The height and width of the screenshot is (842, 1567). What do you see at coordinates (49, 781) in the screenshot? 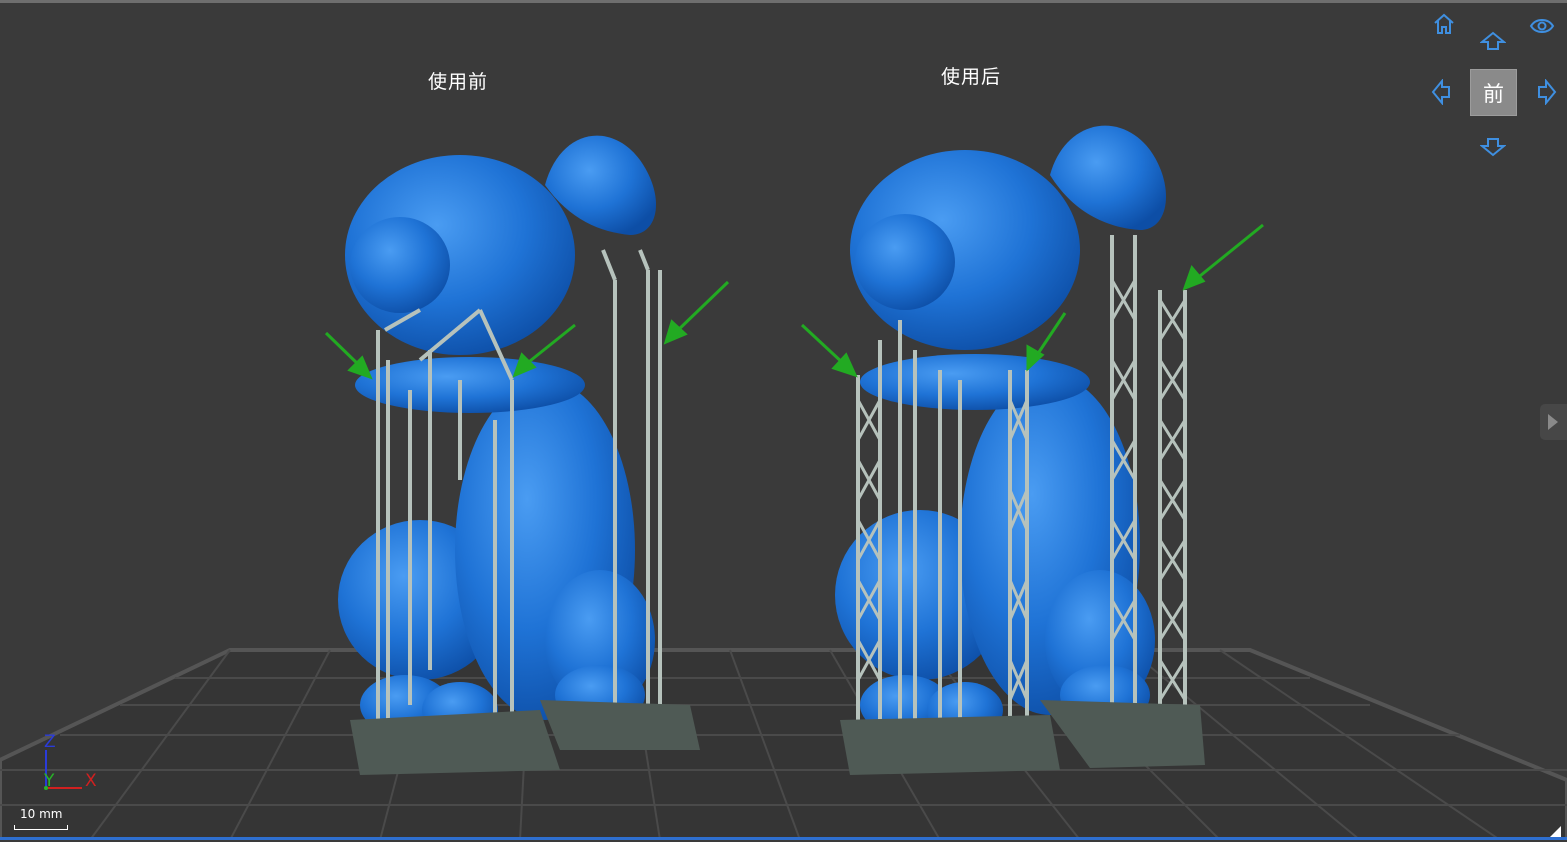
I see `axis-y-label: Y` at bounding box center [49, 781].